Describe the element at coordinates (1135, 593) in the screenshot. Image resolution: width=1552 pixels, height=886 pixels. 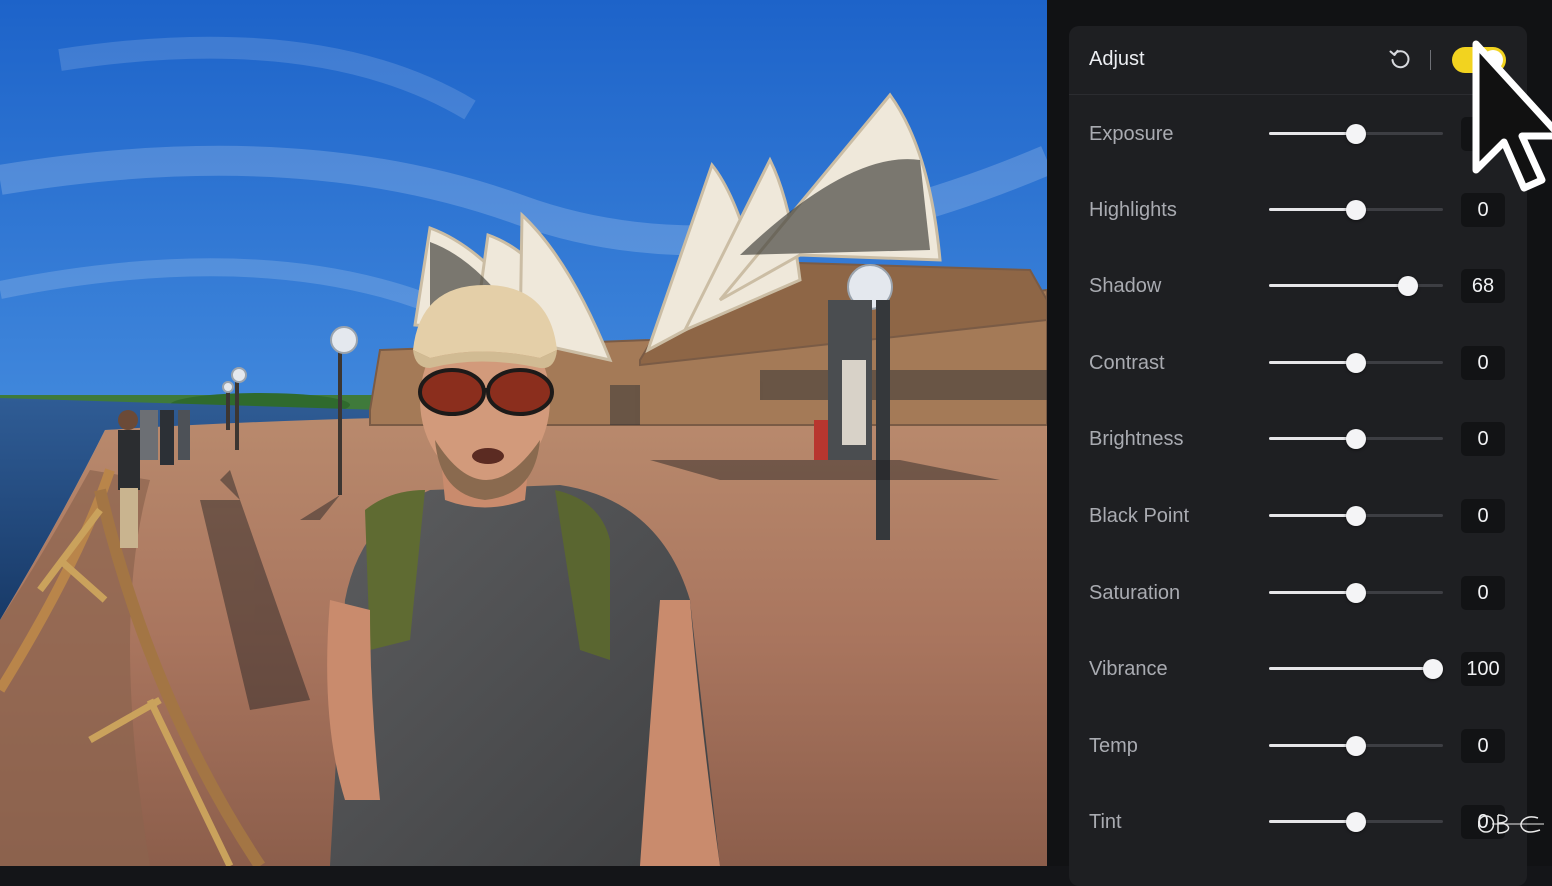
I see `saturation-label: Saturation` at that location.